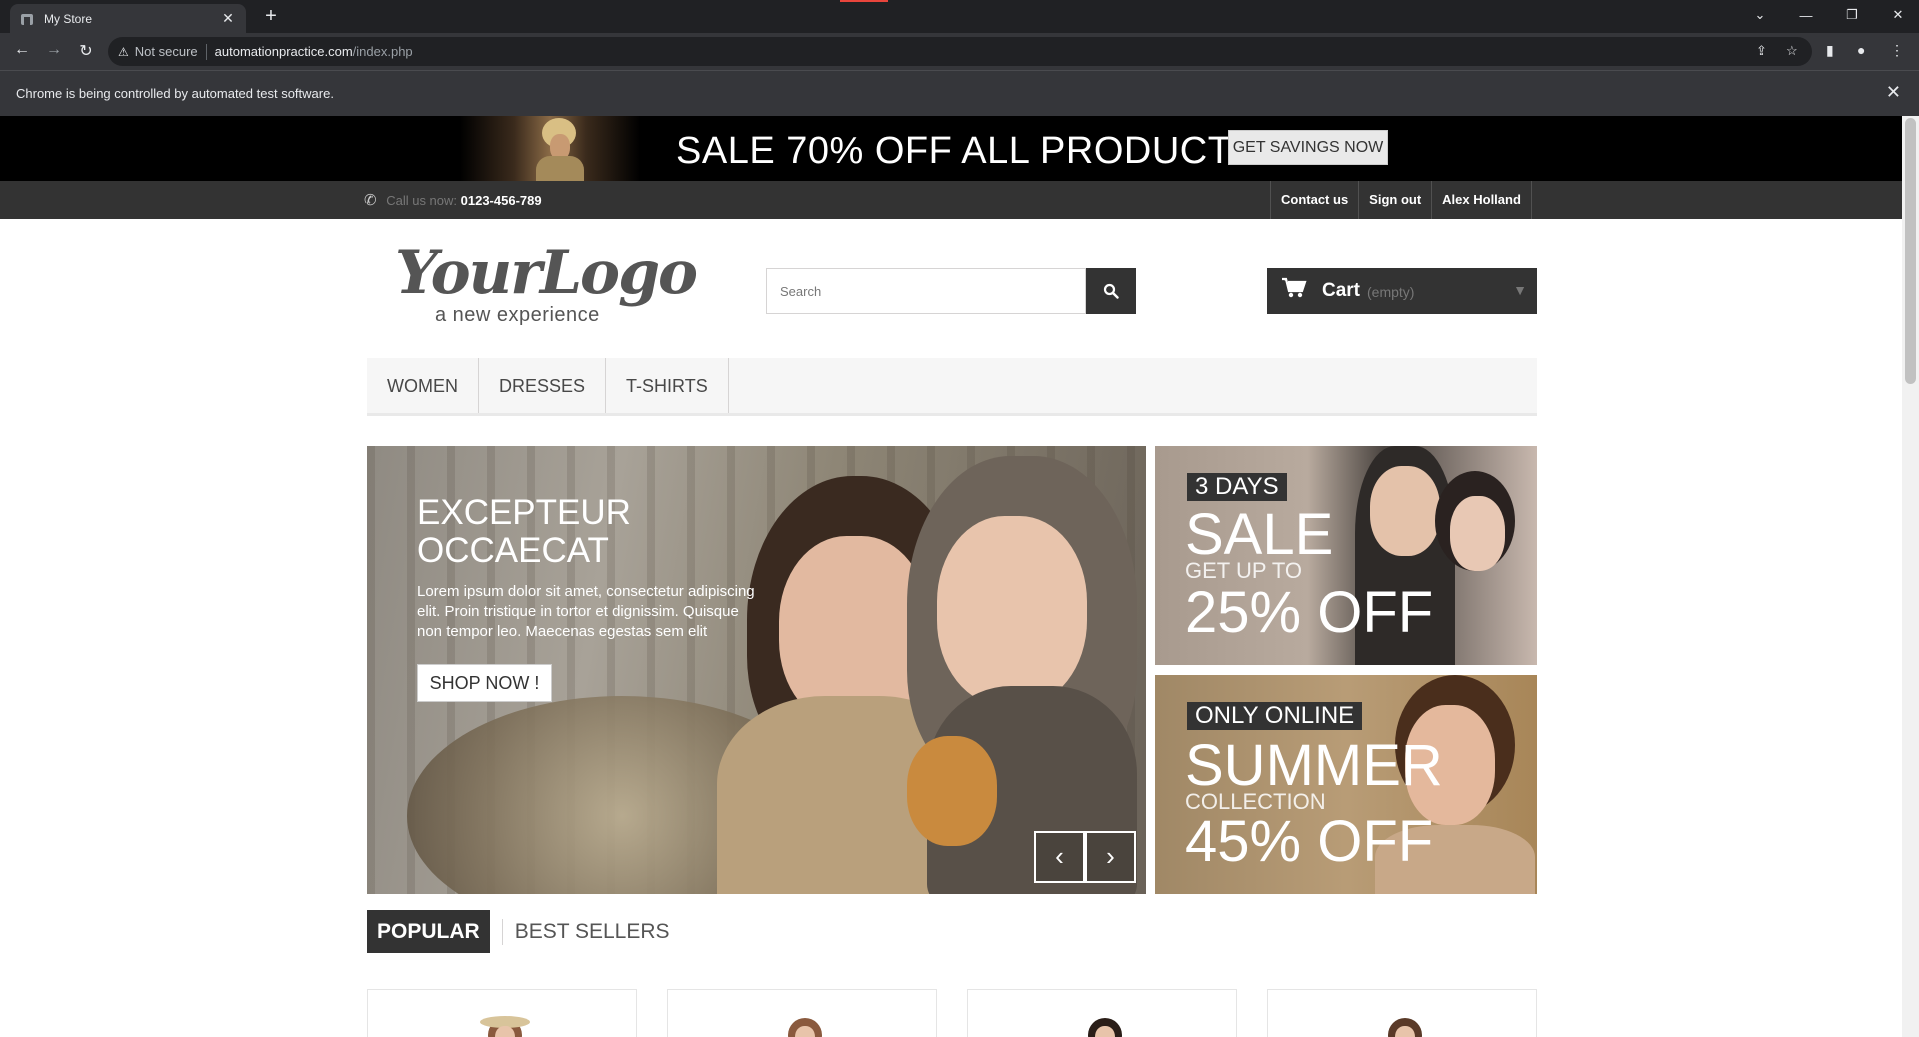  What do you see at coordinates (1761, 51) in the screenshot?
I see `share-icon: ⇪` at bounding box center [1761, 51].